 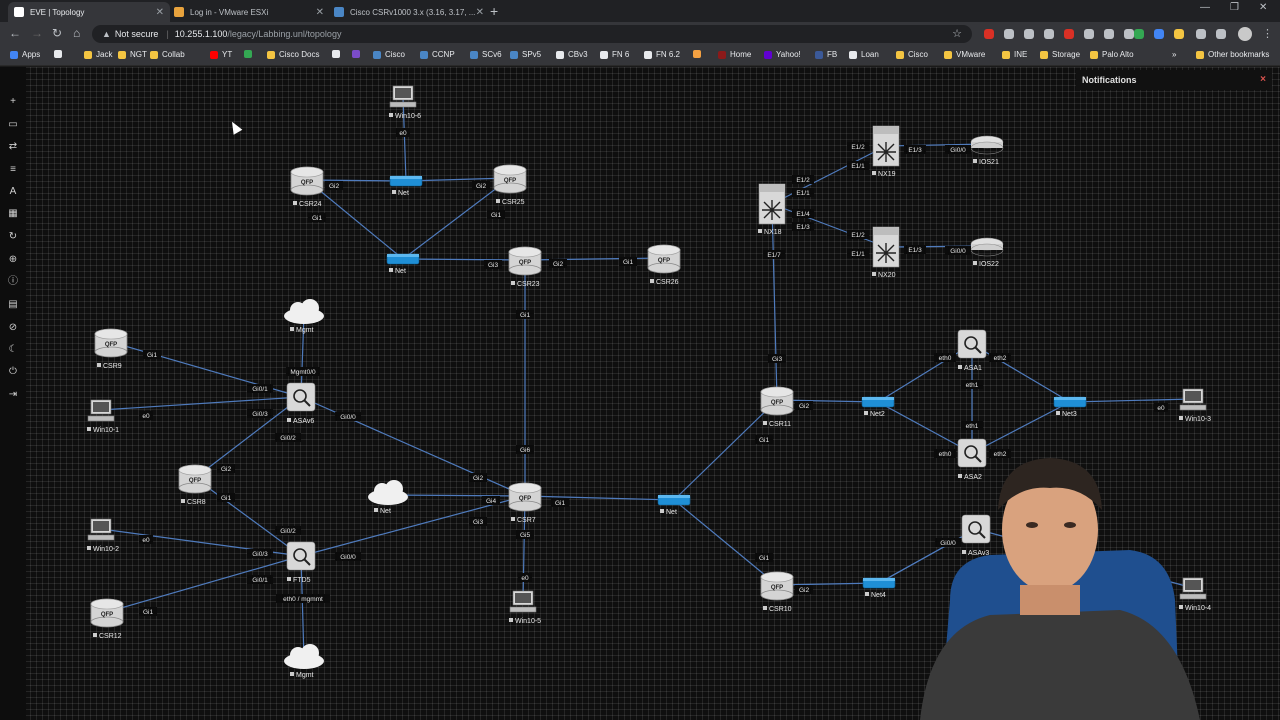 I want to click on node-ios22: IOS22, so click(x=987, y=252).